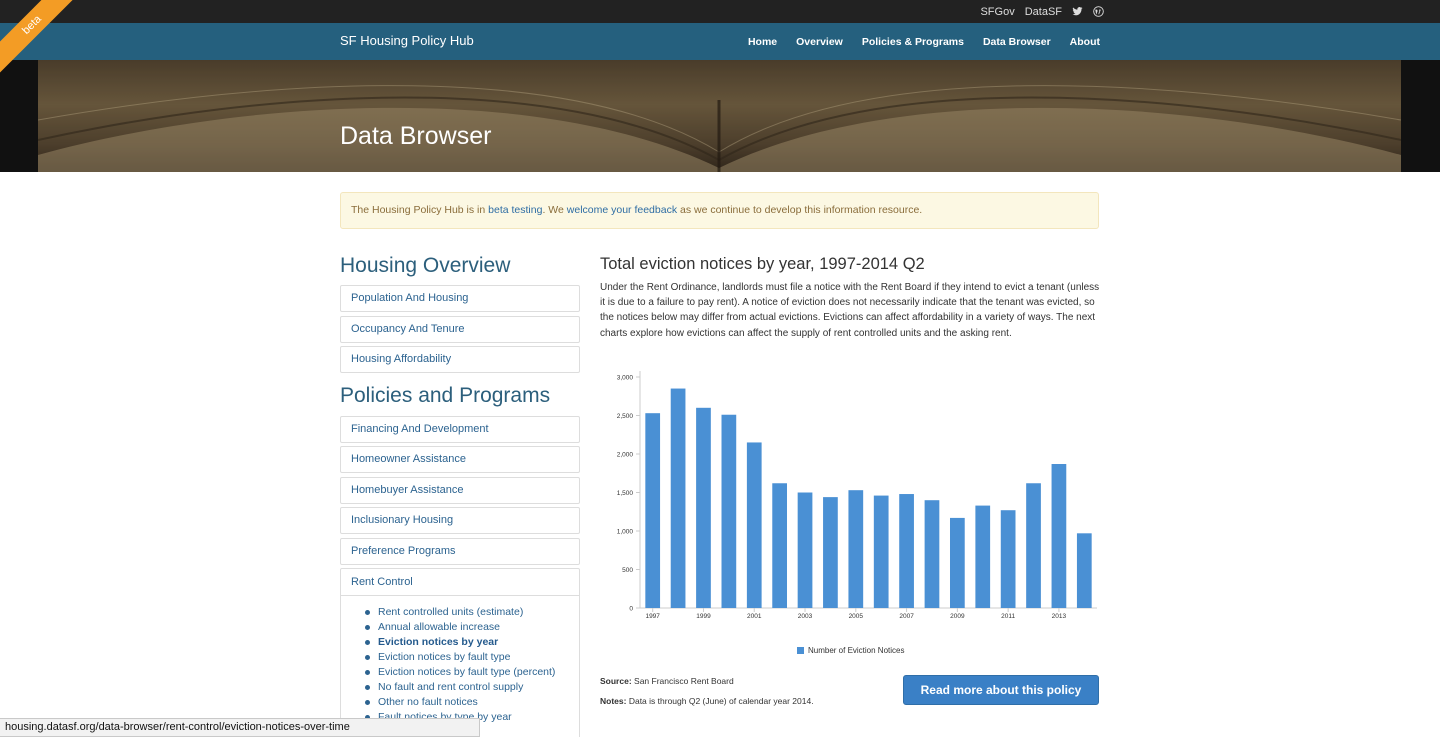  What do you see at coordinates (460, 551) in the screenshot?
I see `sidebar-item-preference-programs: Preference Programs` at bounding box center [460, 551].